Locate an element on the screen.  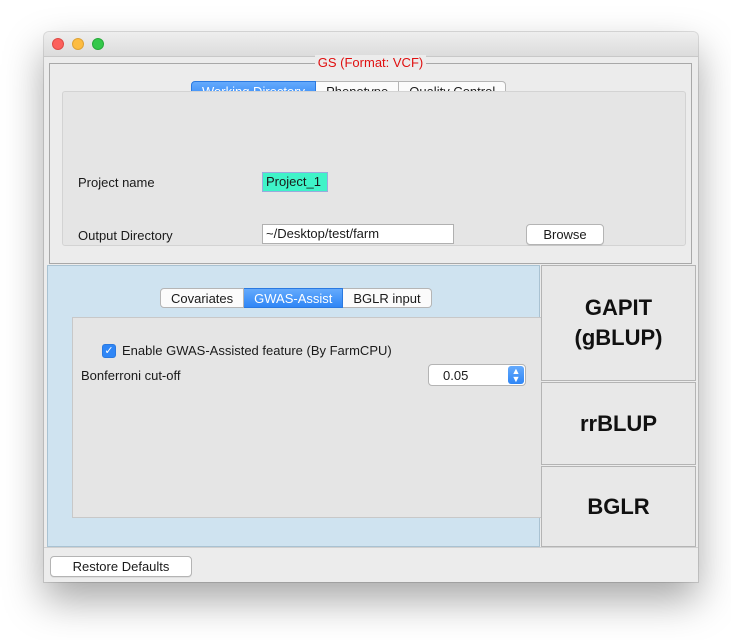
tab-gwas-assist: GWAS-Assist is located at coordinates (294, 298).